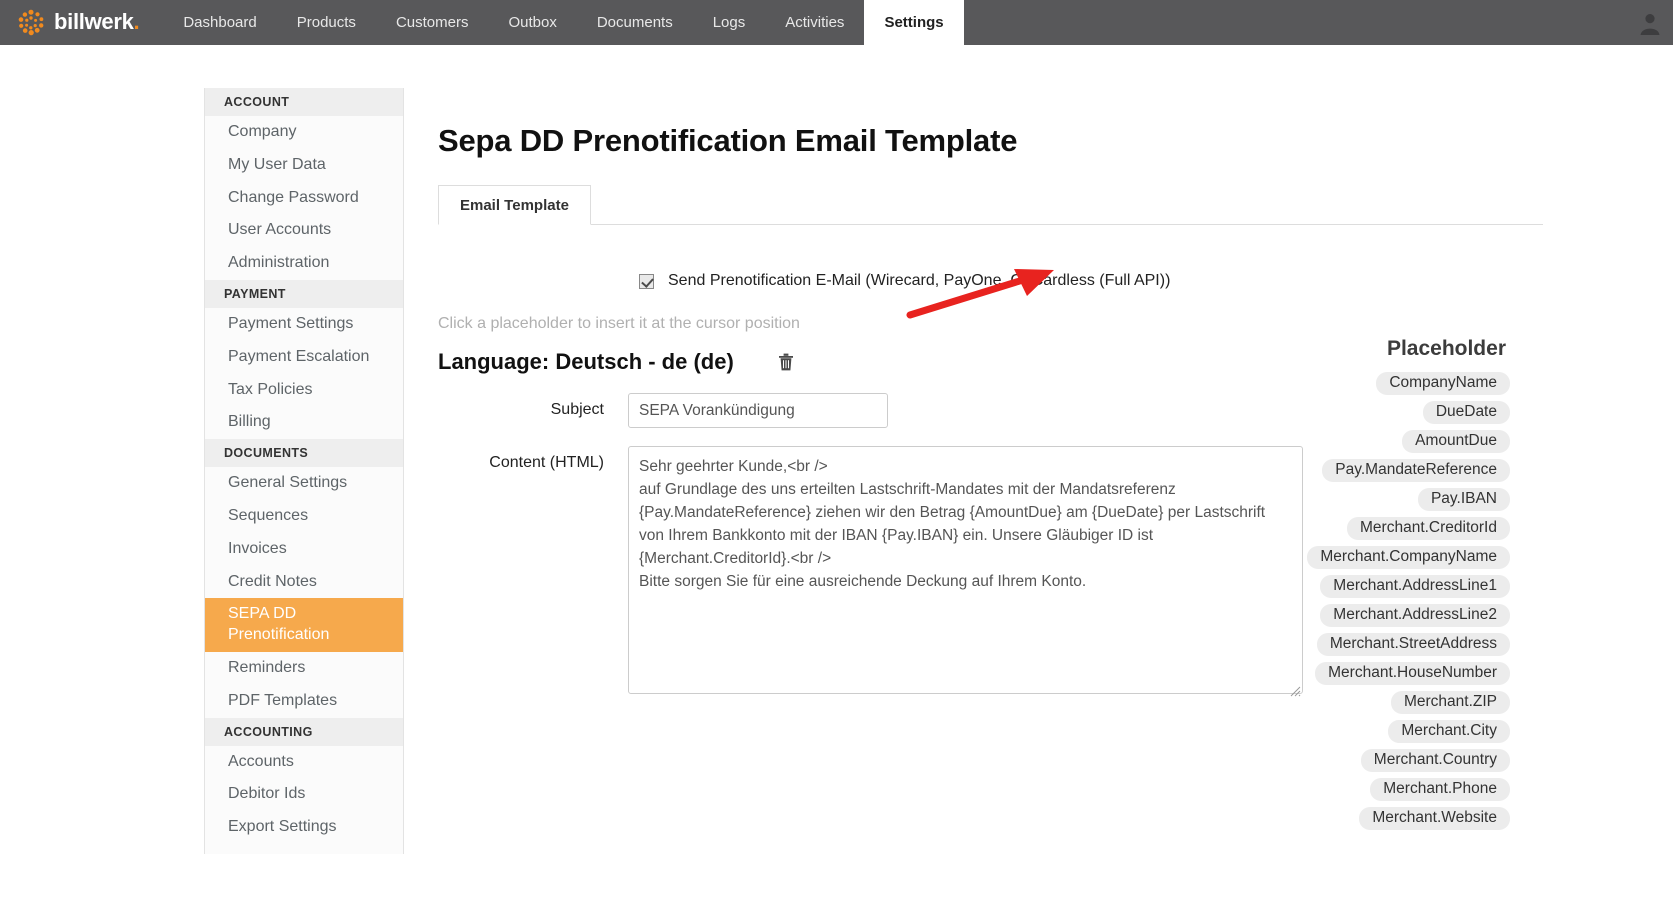 This screenshot has height=912, width=1673. I want to click on brand-logo-text: billwerk., so click(97, 21).